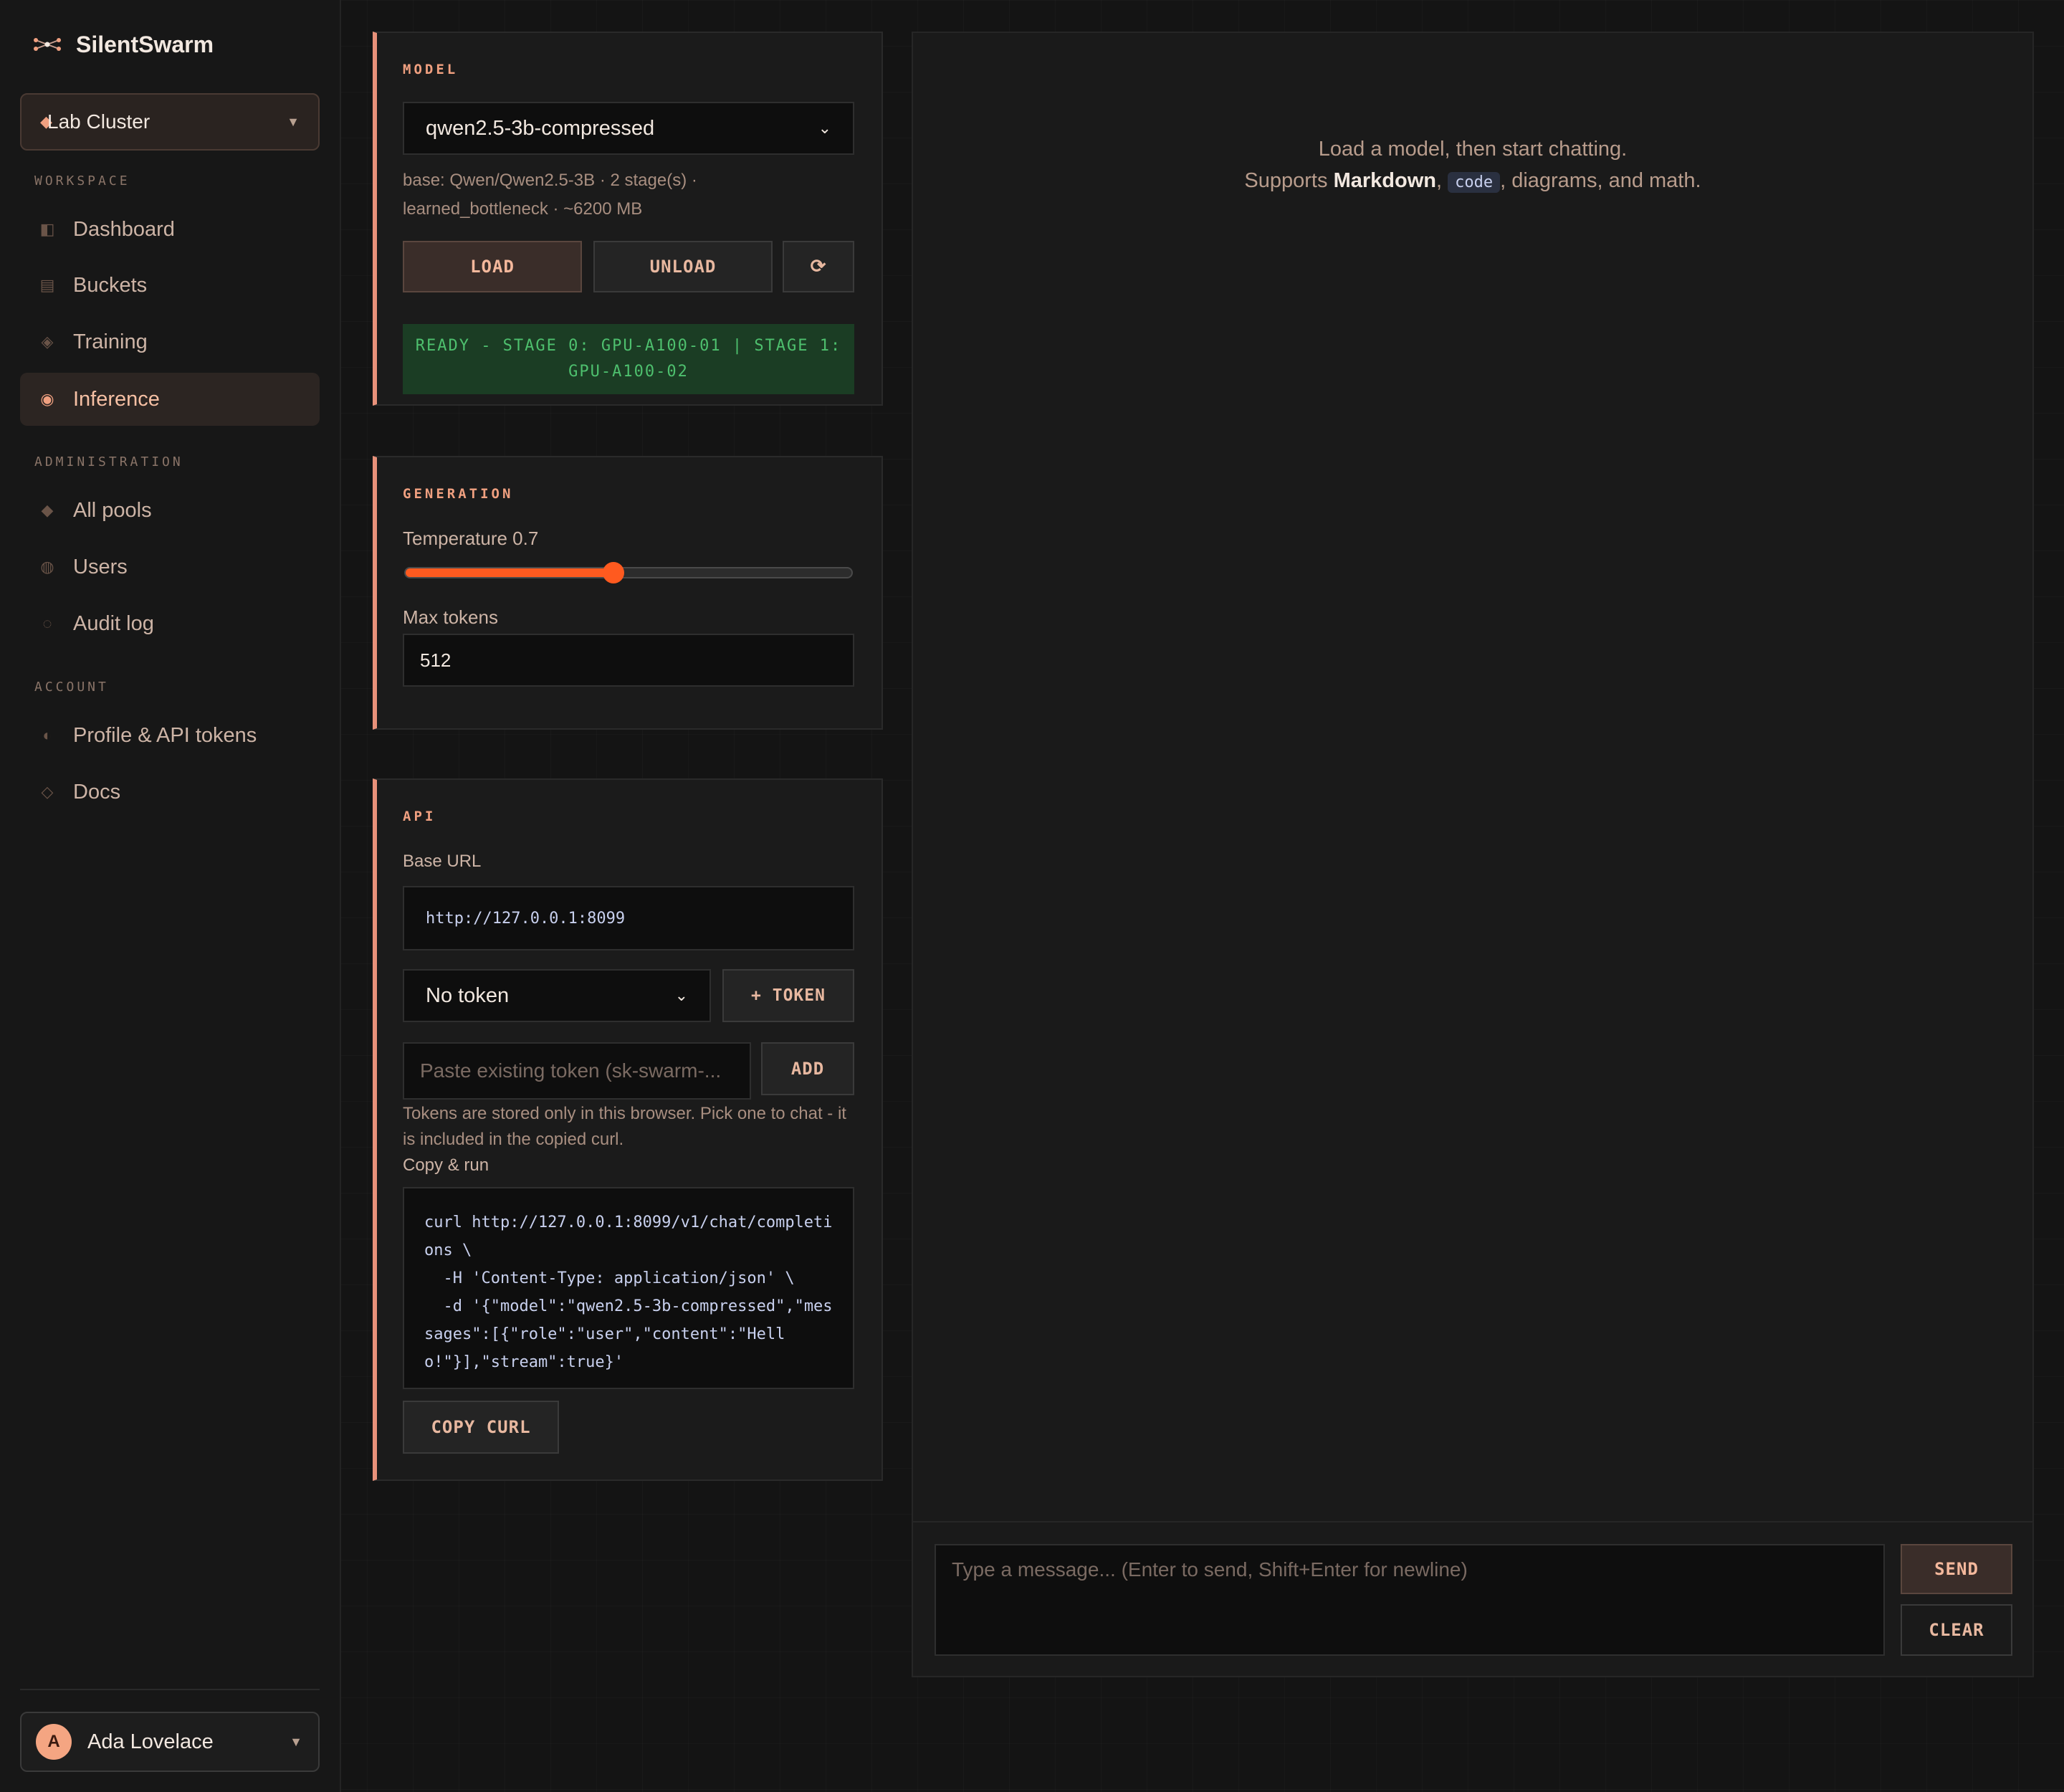 Image resolution: width=2064 pixels, height=1792 pixels. Describe the element at coordinates (100, 566) in the screenshot. I see `sidebar-item-label: Users` at that location.